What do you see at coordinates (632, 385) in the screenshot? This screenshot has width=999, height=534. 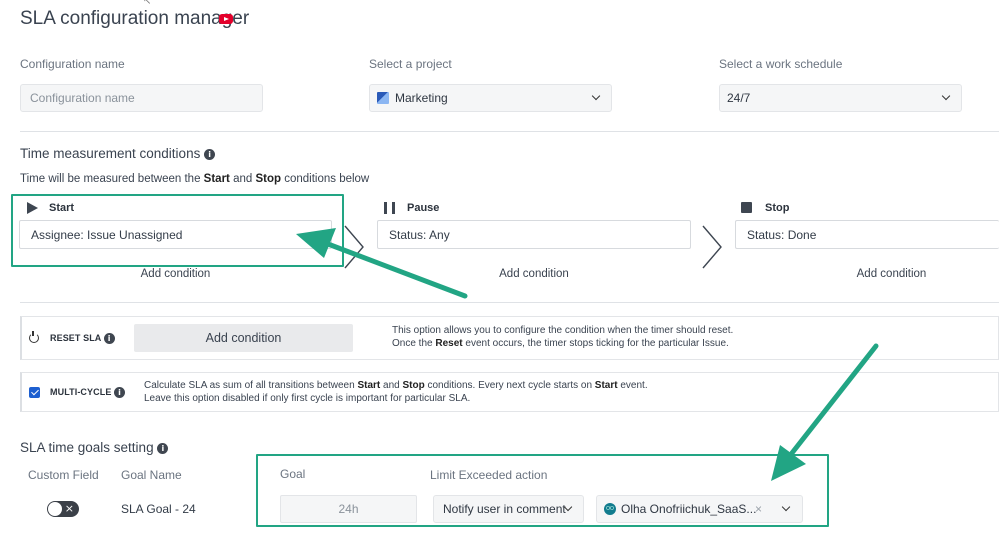 I see `desc-text: event.` at bounding box center [632, 385].